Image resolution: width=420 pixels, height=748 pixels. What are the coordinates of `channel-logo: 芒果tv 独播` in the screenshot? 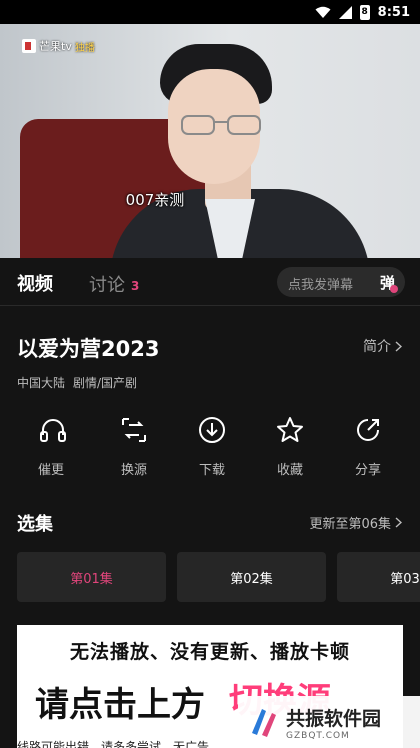 It's located at (58, 46).